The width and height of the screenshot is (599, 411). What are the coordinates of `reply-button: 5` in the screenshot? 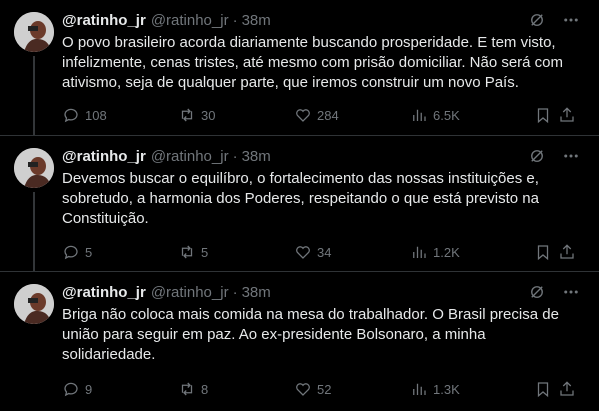 It's located at (77, 252).